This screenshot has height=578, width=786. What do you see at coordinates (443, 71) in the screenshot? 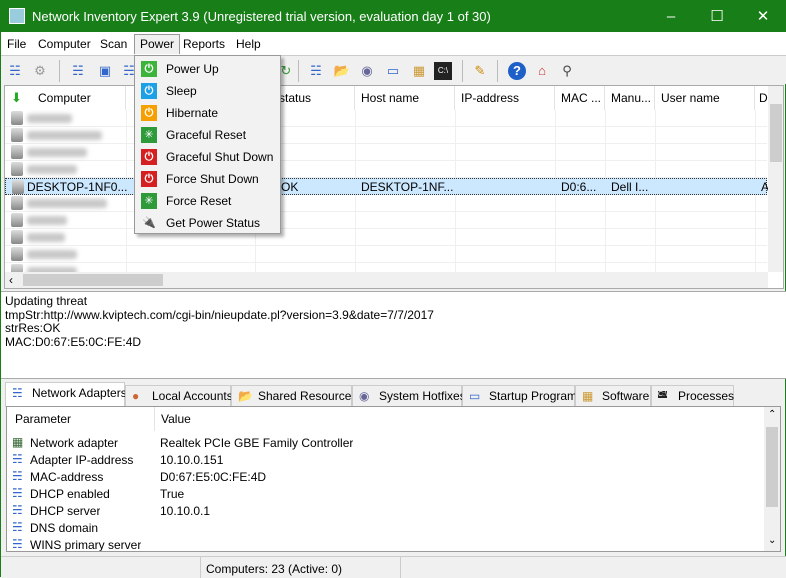
I see `console-icon: C:\` at bounding box center [443, 71].